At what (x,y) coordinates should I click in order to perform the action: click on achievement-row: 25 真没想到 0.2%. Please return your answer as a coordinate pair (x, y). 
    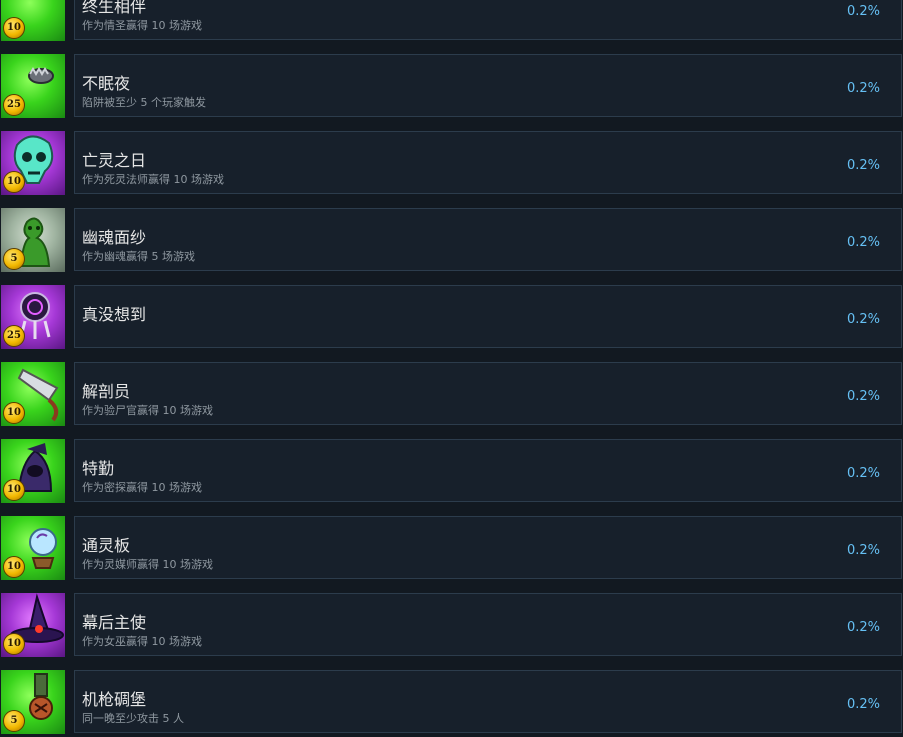
    Looking at the image, I should click on (451, 317).